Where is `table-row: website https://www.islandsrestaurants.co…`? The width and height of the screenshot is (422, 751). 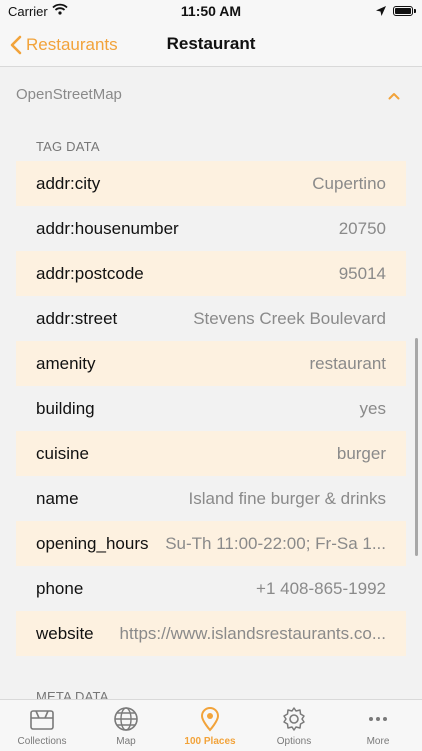
table-row: website https://www.islandsrestaurants.co… is located at coordinates (211, 633).